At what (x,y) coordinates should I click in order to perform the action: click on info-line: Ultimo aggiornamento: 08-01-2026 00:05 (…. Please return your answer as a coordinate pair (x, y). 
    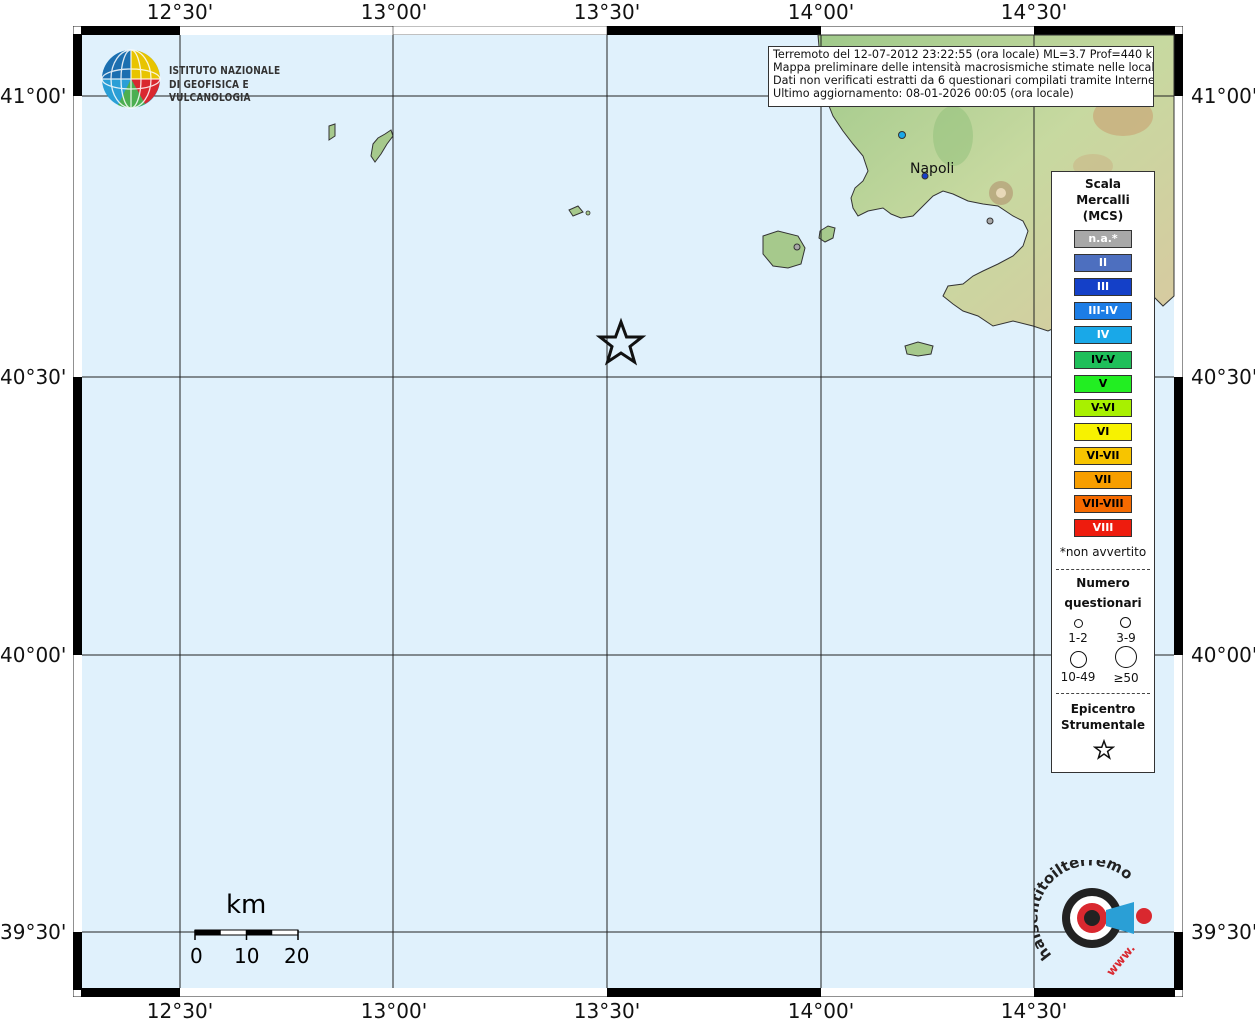
    Looking at the image, I should click on (923, 93).